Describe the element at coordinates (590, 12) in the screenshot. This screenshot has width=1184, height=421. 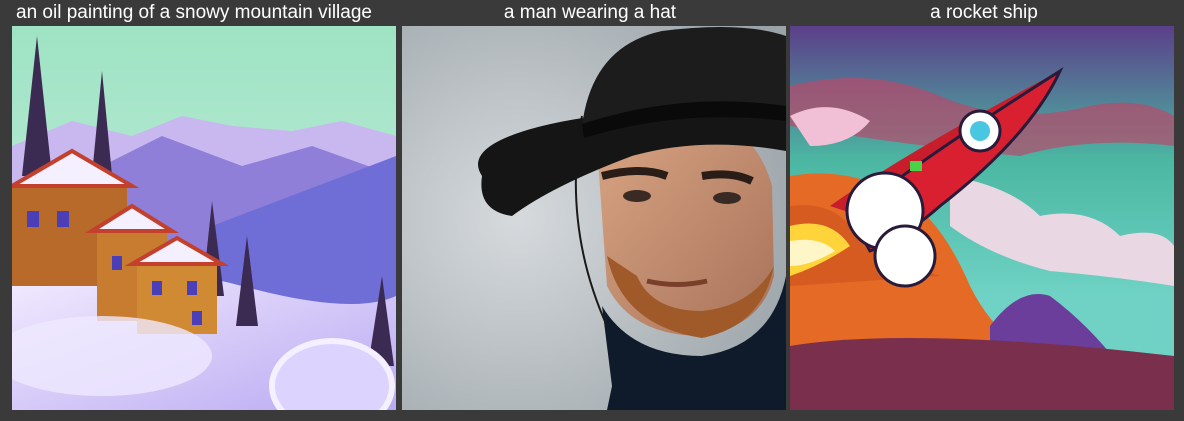
I see `caption-man: a man wearing a hat` at that location.